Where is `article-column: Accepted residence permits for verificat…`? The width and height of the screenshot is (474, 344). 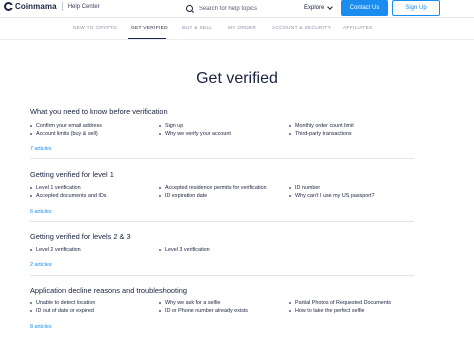 article-column: Accepted residence permits for verificat… is located at coordinates (213, 192).